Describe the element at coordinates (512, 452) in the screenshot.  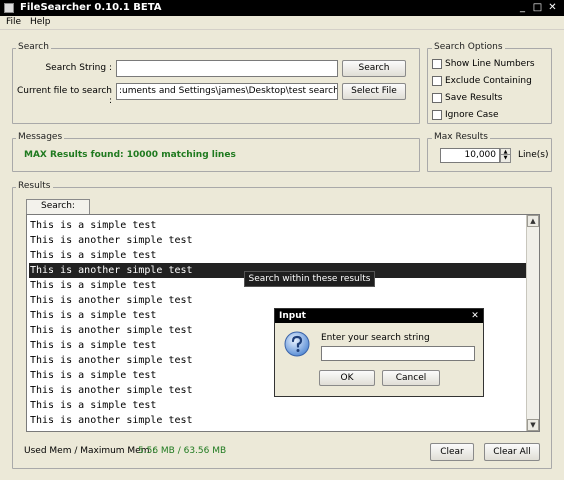
I see `clear-all-button: Clear All` at that location.